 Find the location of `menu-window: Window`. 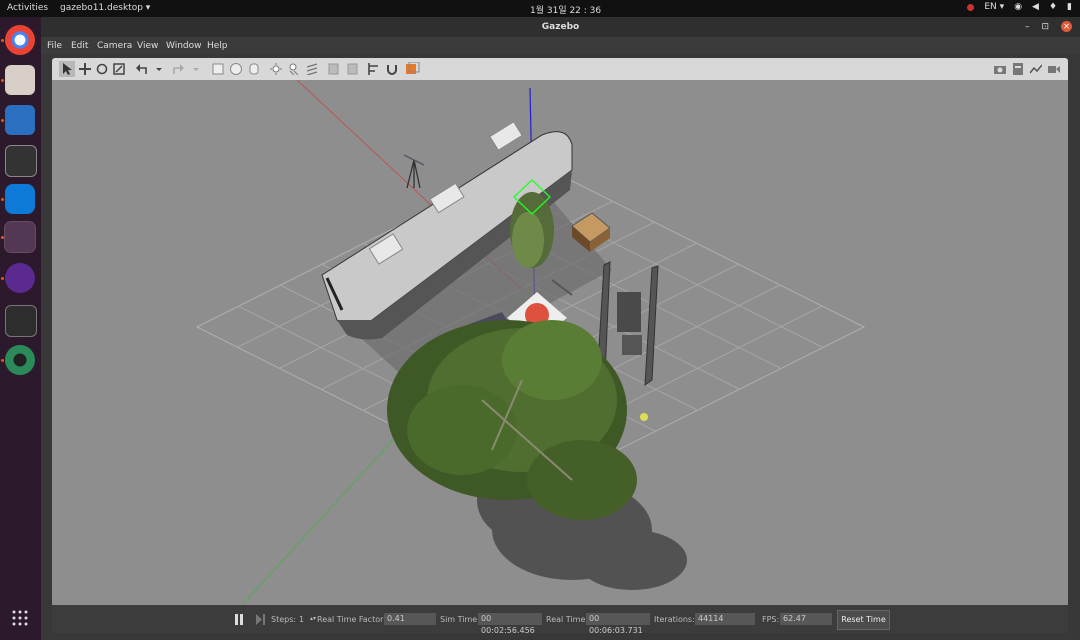

menu-window: Window is located at coordinates (184, 46).